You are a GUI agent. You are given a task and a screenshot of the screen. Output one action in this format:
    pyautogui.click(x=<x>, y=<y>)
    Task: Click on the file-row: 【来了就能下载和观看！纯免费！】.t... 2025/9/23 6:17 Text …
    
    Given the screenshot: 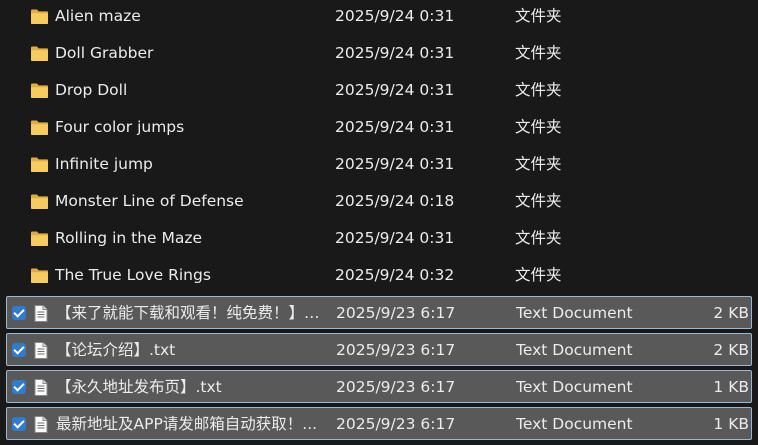 What is the action you would take?
    pyautogui.click(x=379, y=312)
    